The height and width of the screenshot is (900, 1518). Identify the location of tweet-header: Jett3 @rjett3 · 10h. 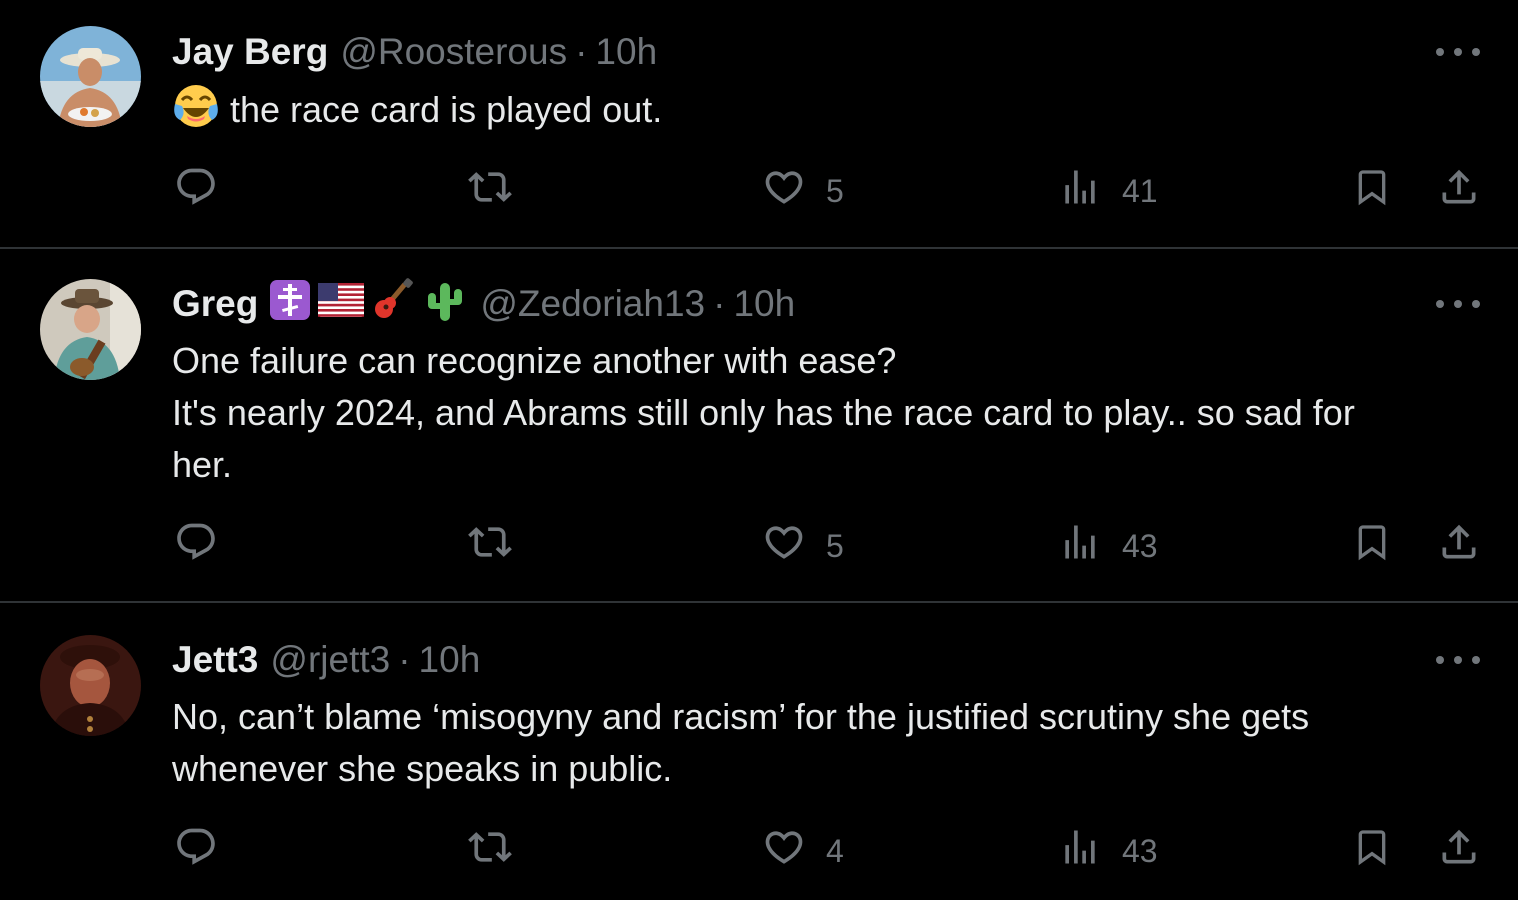
(815, 660).